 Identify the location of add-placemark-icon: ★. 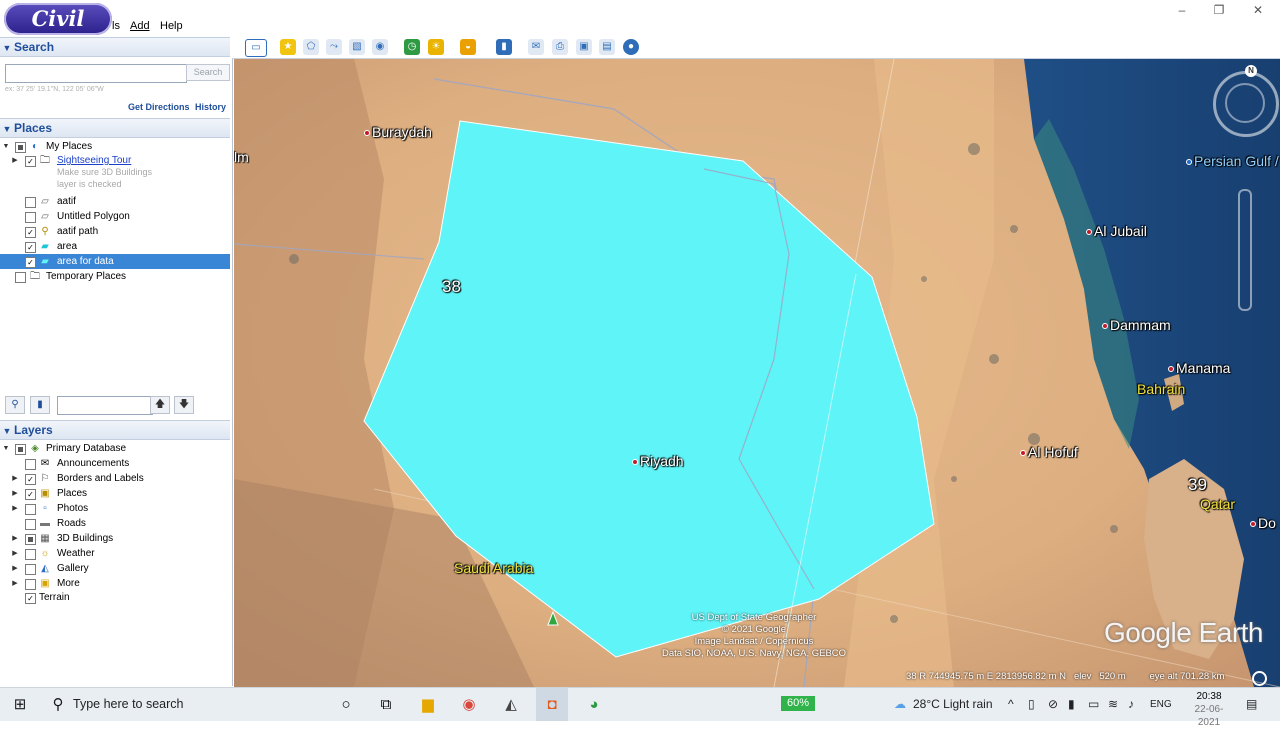
(288, 47).